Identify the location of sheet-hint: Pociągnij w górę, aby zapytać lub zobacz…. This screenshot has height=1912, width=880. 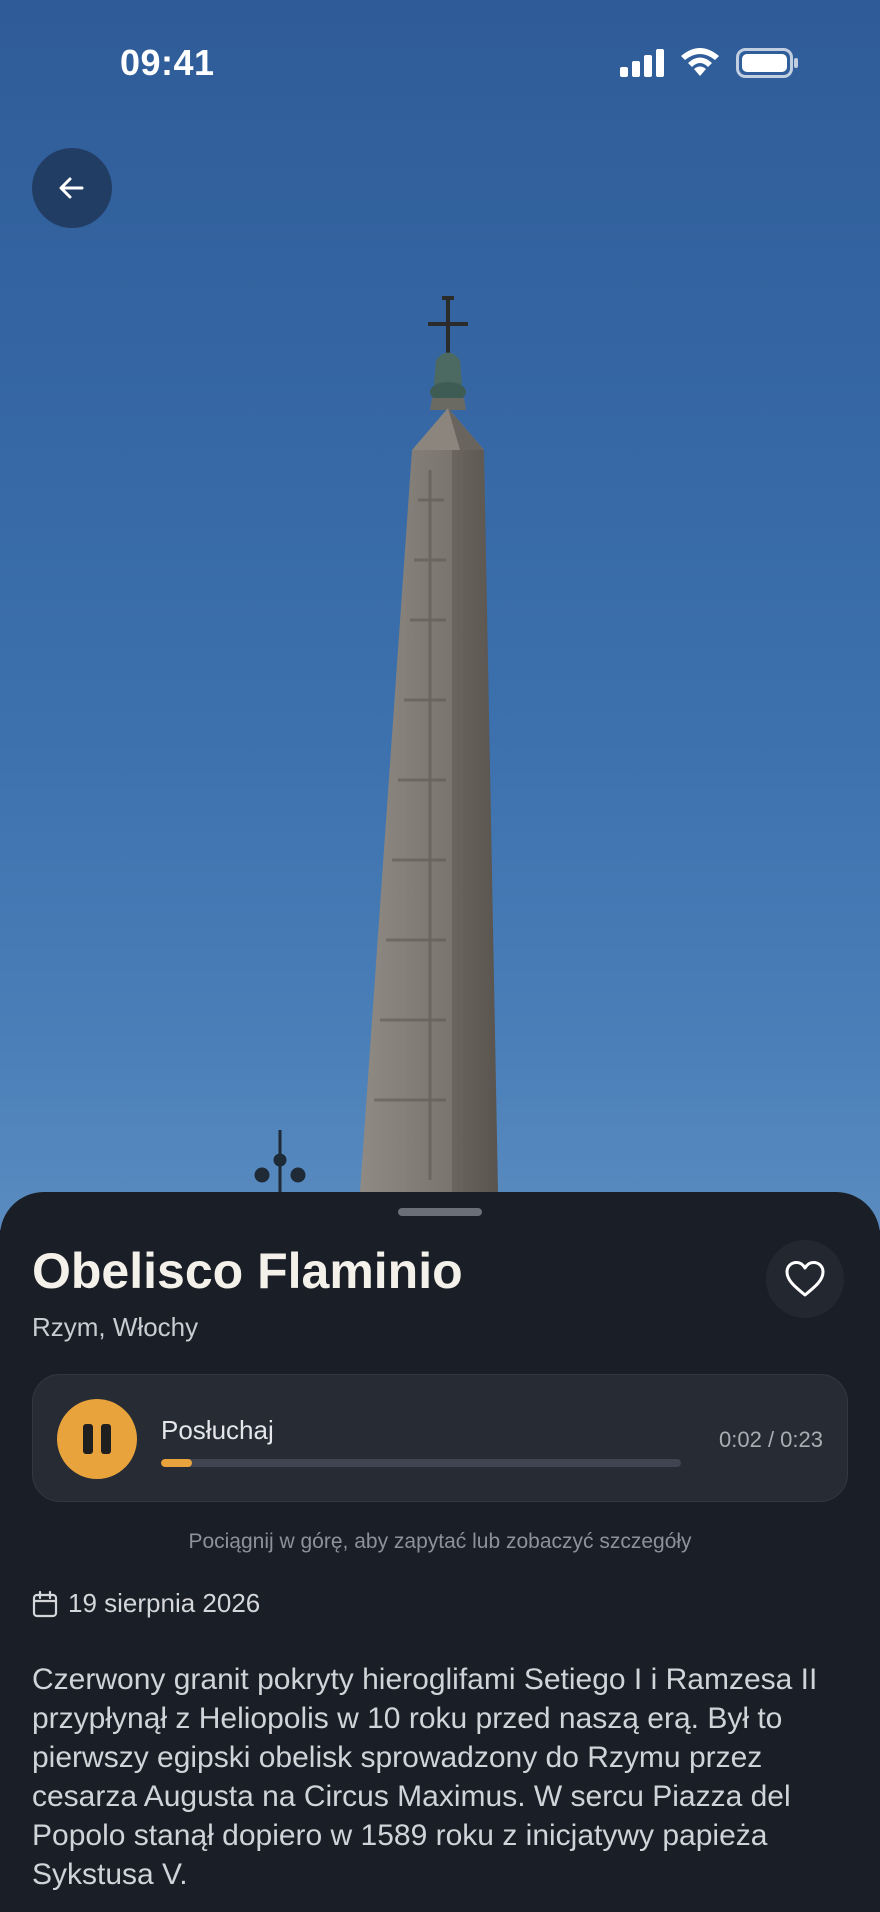
(440, 1541).